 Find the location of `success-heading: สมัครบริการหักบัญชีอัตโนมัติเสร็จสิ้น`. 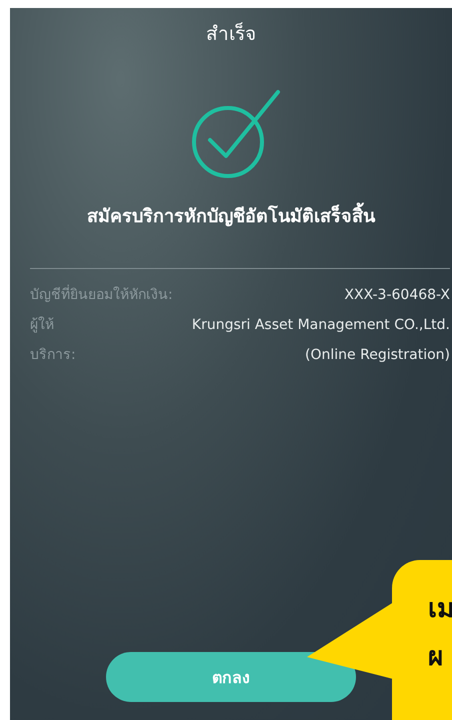

success-heading: สมัครบริการหักบัญชีอัตโนมัติเสร็จสิ้น is located at coordinates (231, 217).